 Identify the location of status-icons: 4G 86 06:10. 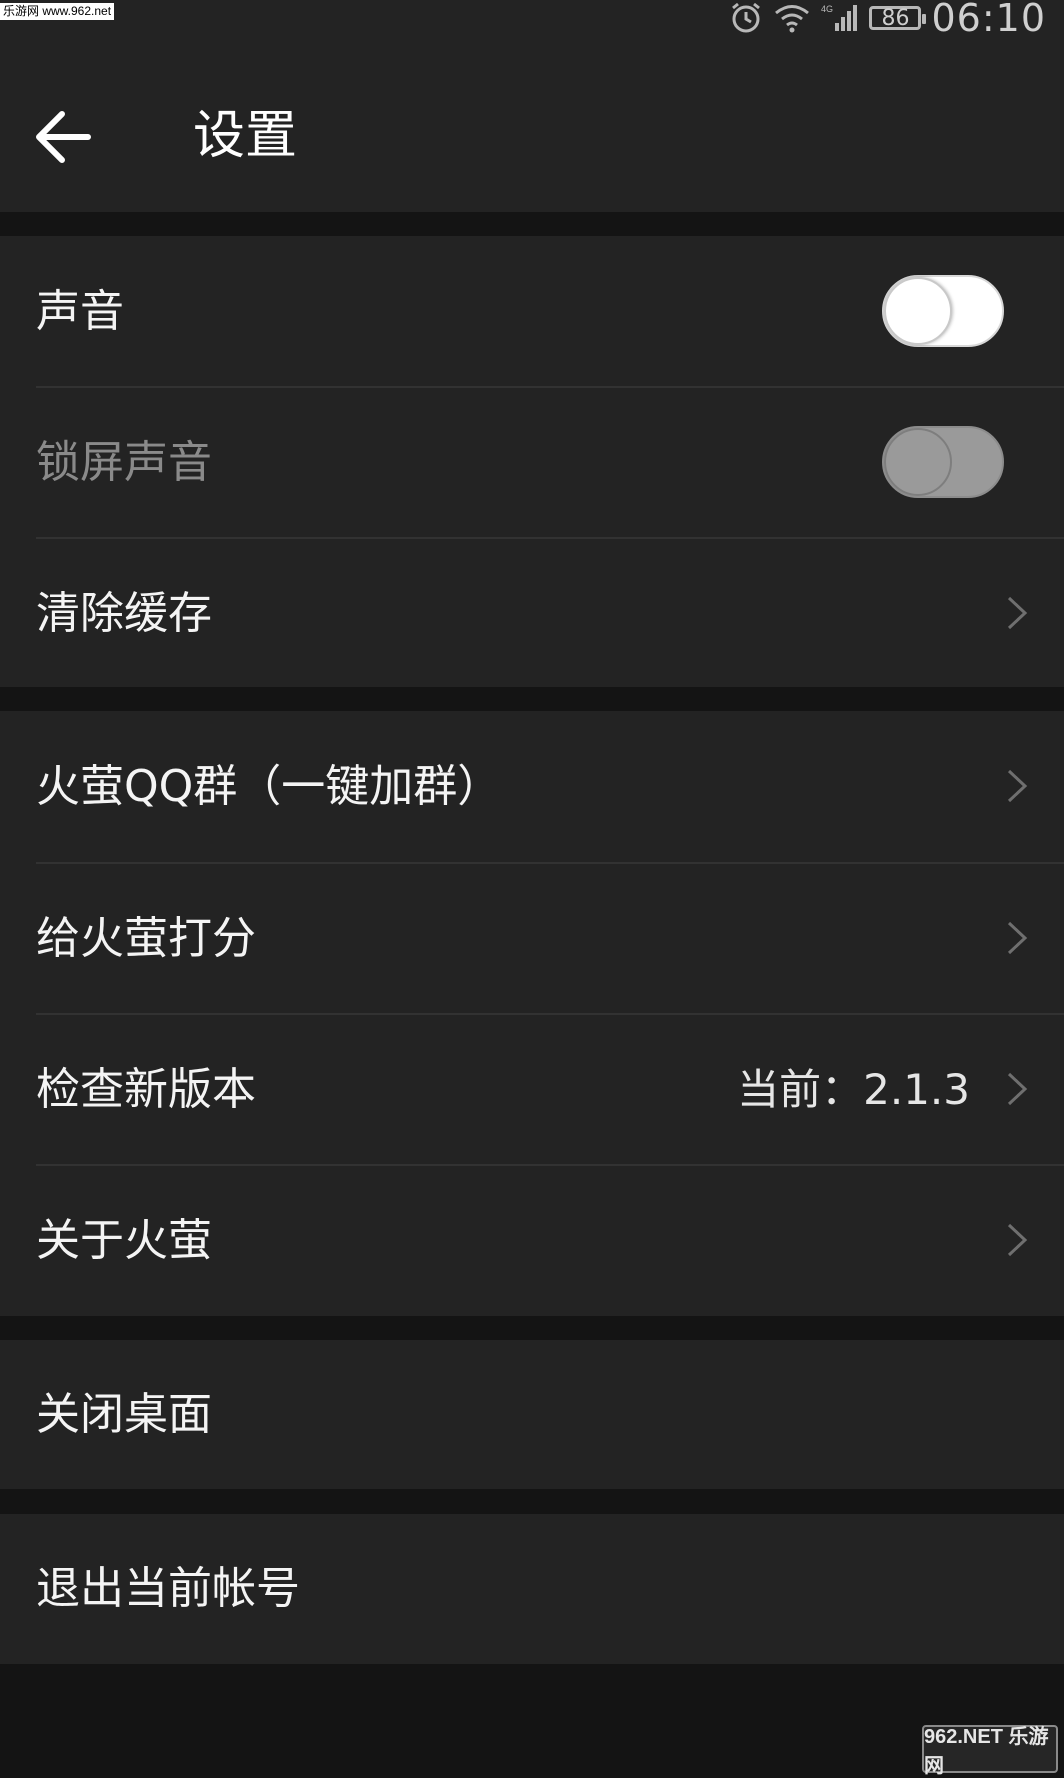
(887, 20).